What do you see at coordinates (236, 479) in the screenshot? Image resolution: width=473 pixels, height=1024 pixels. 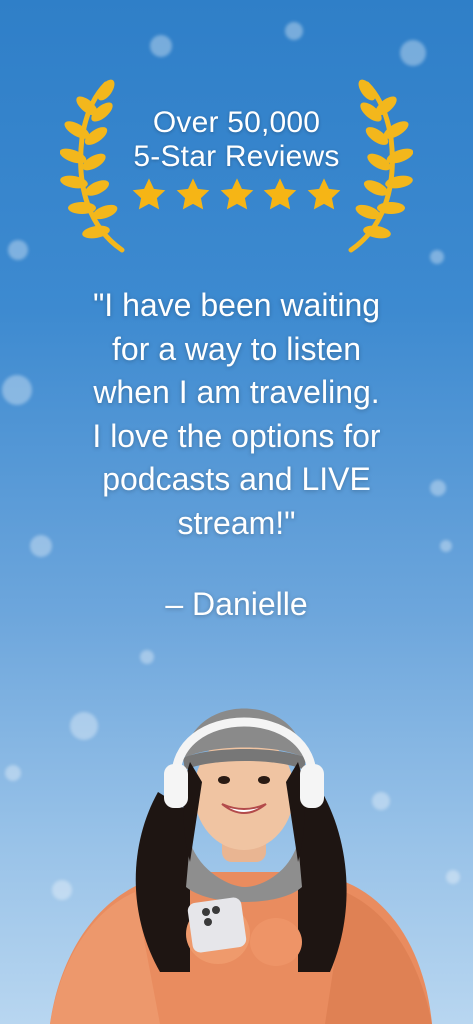 I see `quote-line: podcasts and LIVE` at bounding box center [236, 479].